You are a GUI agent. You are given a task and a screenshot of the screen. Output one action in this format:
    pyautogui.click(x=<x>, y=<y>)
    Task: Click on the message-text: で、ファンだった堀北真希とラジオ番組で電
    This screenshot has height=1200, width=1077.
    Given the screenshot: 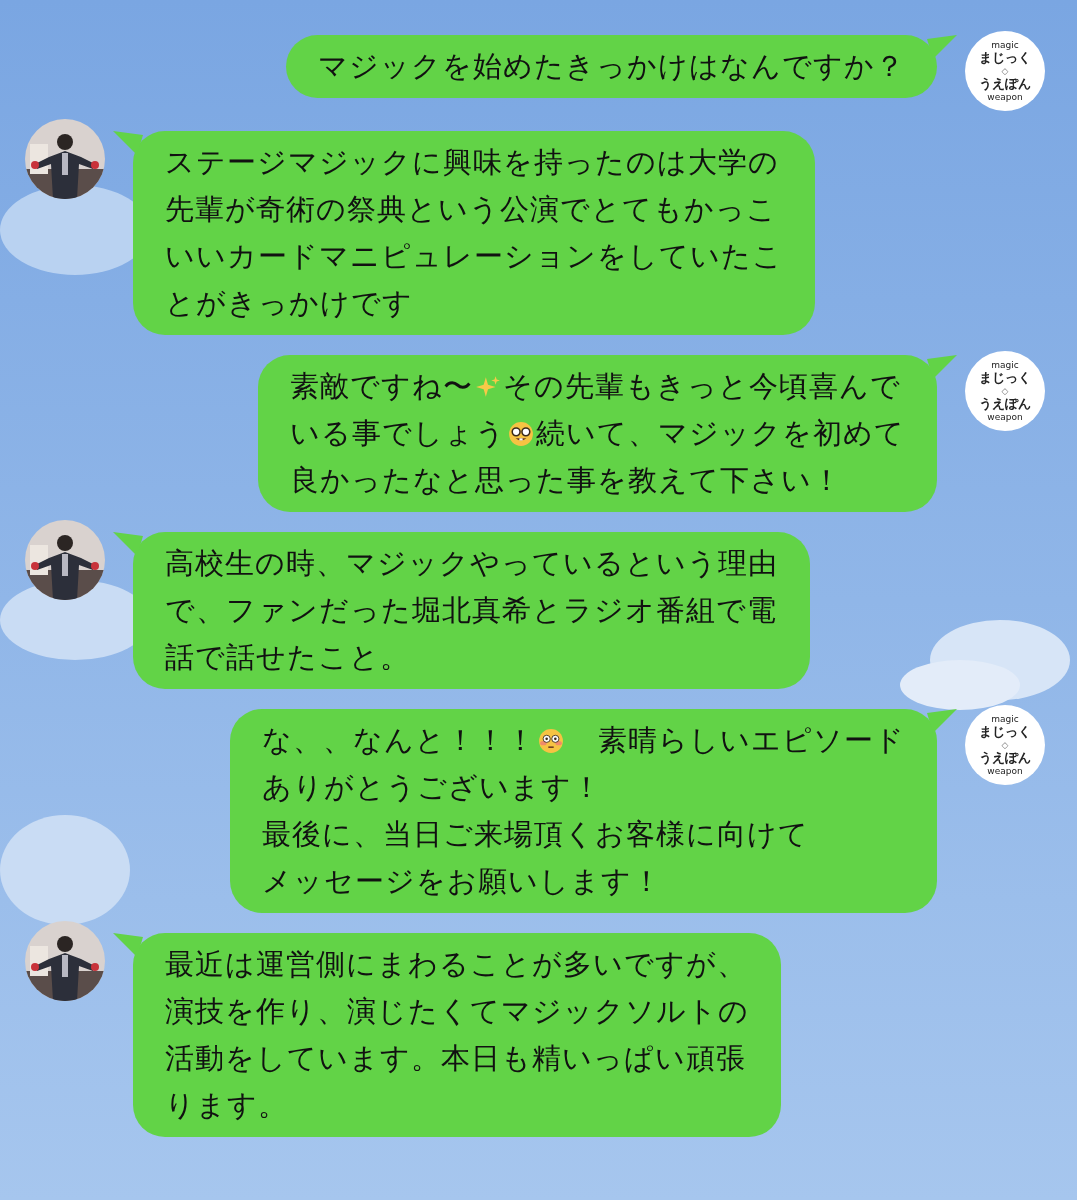 What is the action you would take?
    pyautogui.click(x=471, y=610)
    